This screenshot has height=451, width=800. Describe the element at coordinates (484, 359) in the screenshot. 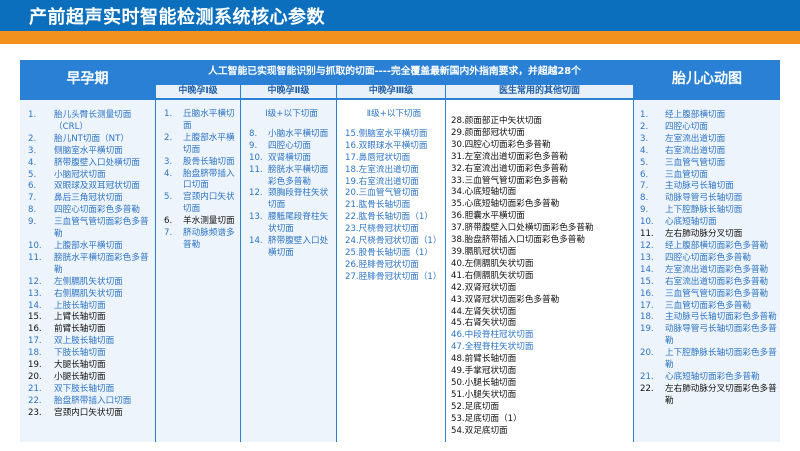

I see `list-item: 48.前臂长轴切面` at that location.